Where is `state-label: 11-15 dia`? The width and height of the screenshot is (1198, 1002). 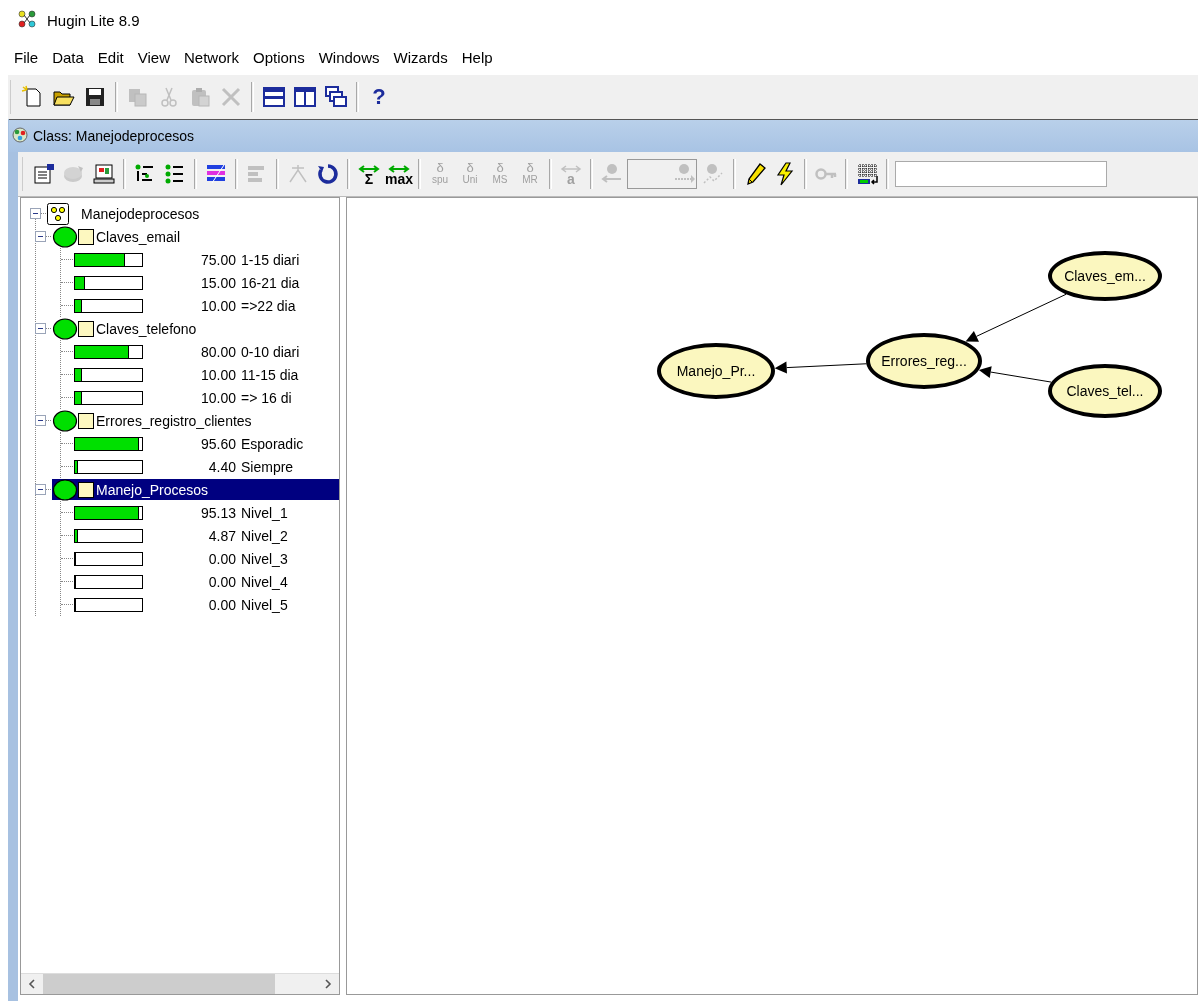
state-label: 11-15 dia is located at coordinates (270, 374).